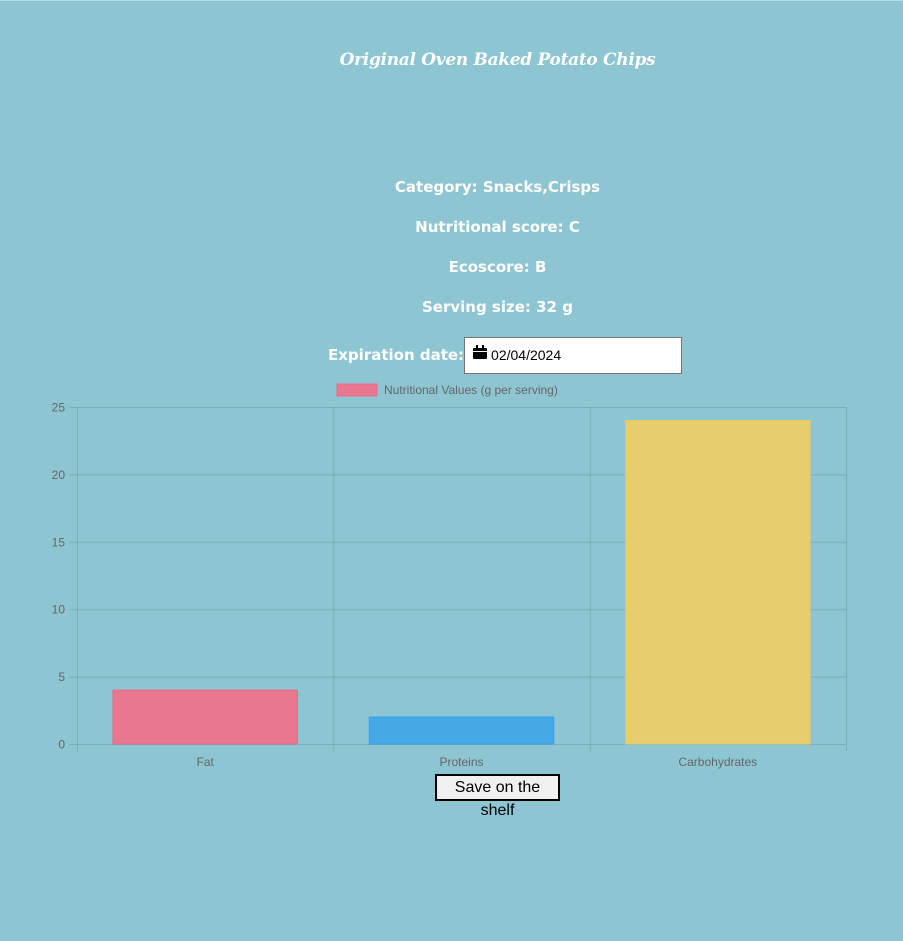  What do you see at coordinates (461, 730) in the screenshot?
I see `bar-proteins` at bounding box center [461, 730].